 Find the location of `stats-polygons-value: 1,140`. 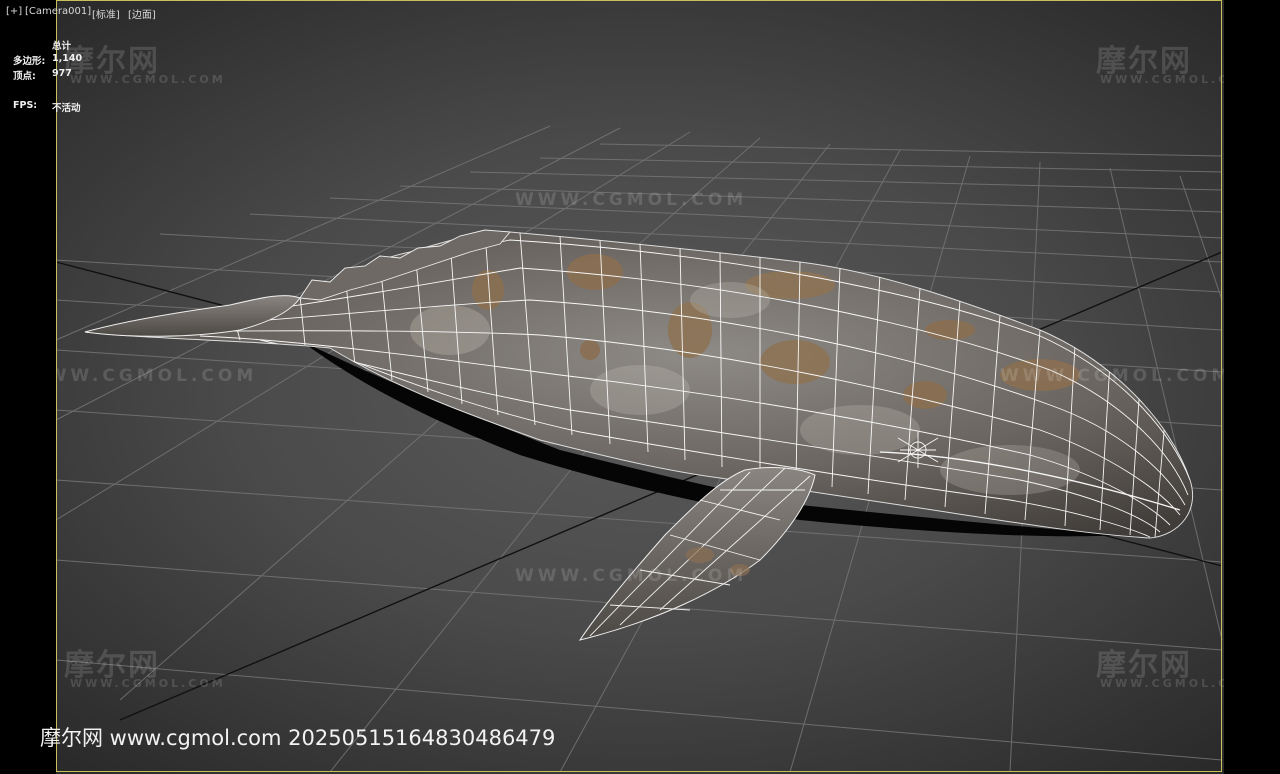

stats-polygons-value: 1,140 is located at coordinates (67, 58).